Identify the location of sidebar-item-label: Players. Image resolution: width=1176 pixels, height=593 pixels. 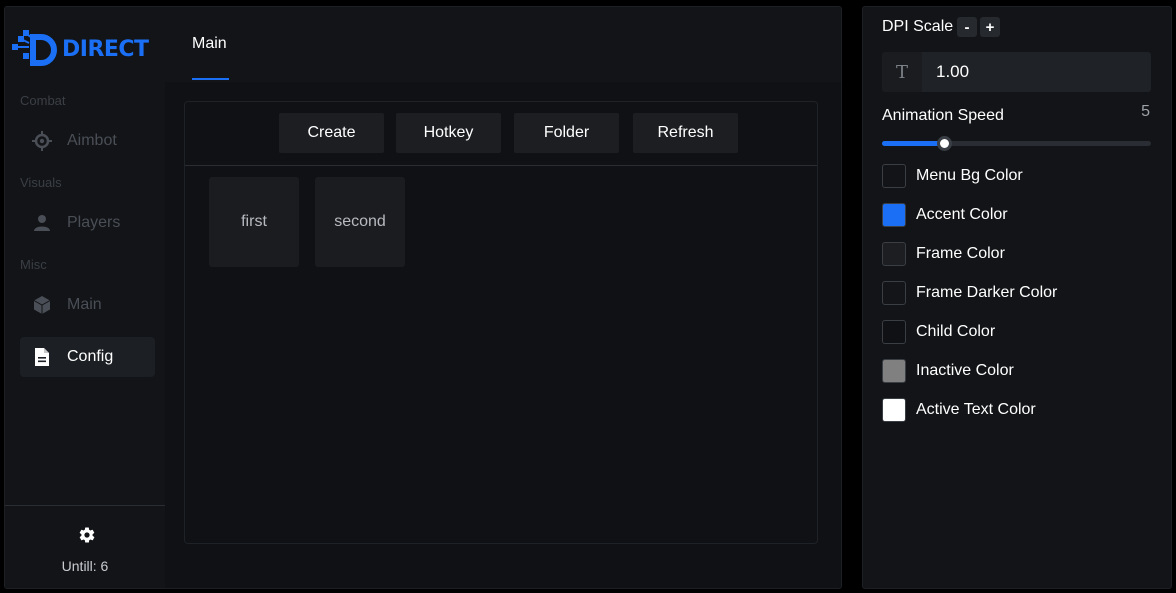
(94, 222).